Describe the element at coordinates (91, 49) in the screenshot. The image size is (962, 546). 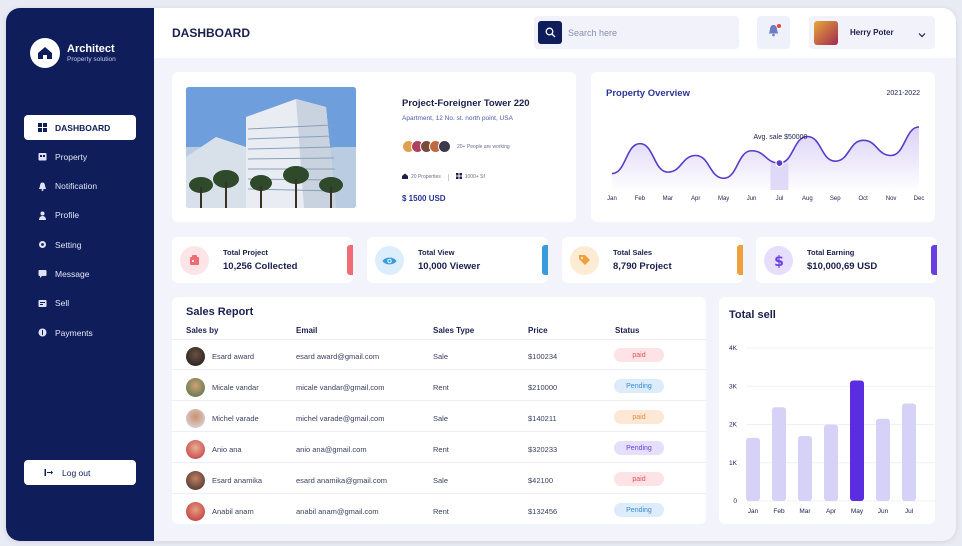
I see `brand-name: Architect` at that location.